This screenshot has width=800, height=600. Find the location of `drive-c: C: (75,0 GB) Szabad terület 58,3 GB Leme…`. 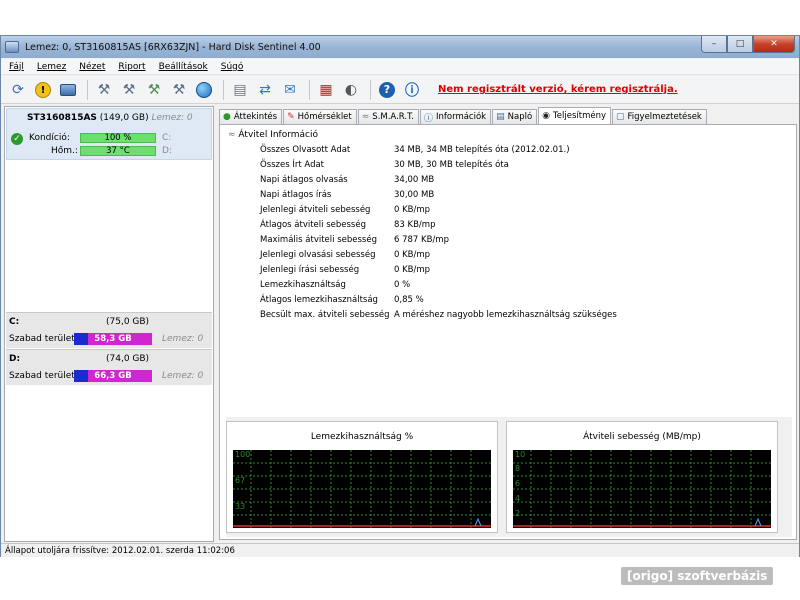

drive-c: C: (75,0 GB) Szabad terület 58,3 GB Leme… is located at coordinates (109, 330).